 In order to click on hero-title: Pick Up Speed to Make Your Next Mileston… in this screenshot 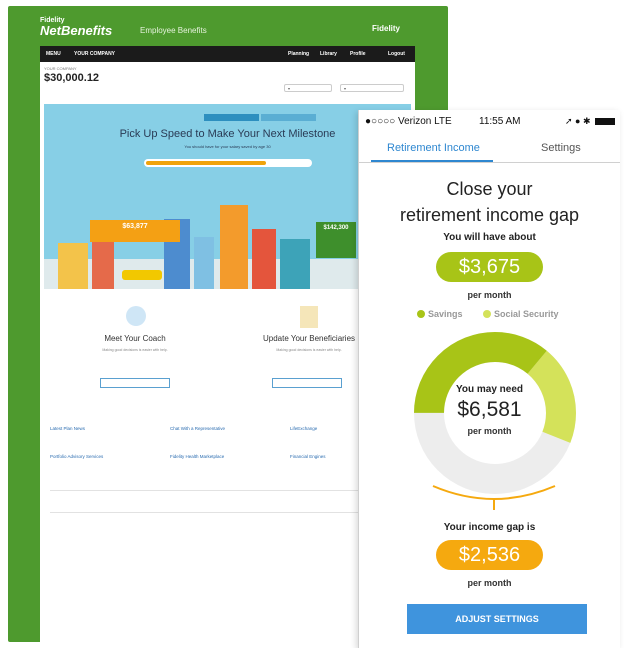, I will do `click(227, 134)`.